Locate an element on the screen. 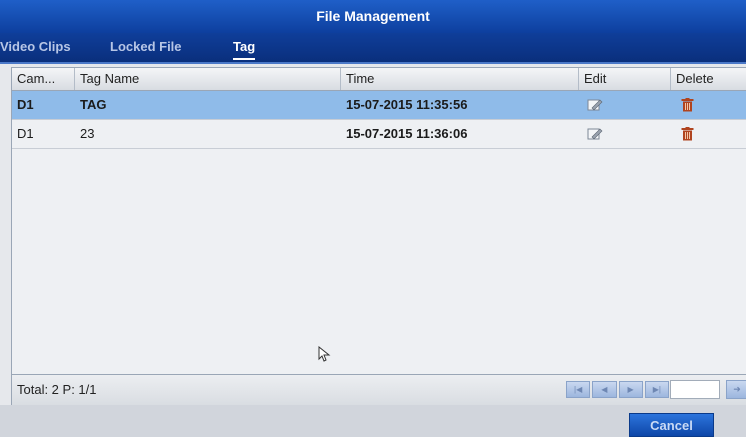 This screenshot has width=746, height=437. tab-tag: Tag is located at coordinates (244, 47).